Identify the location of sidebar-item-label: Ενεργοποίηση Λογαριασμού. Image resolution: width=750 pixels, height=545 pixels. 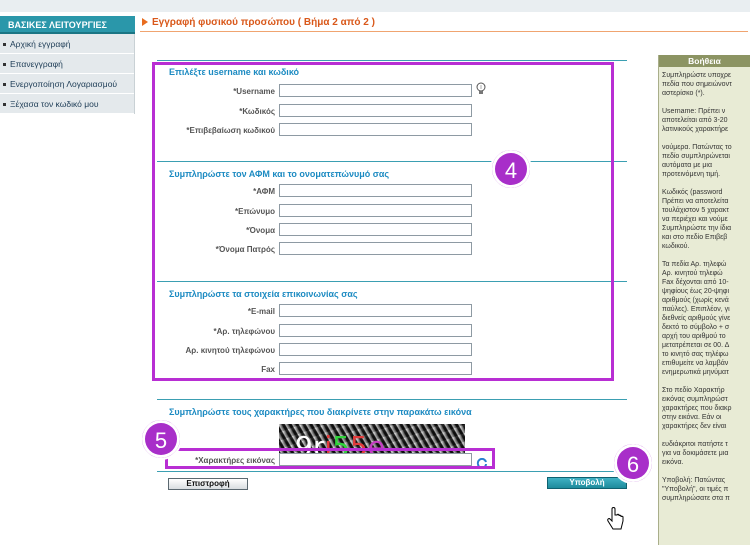
(64, 84).